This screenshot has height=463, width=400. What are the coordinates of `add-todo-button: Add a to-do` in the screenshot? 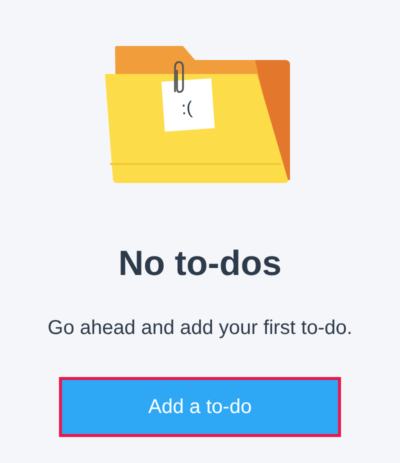 It's located at (200, 406).